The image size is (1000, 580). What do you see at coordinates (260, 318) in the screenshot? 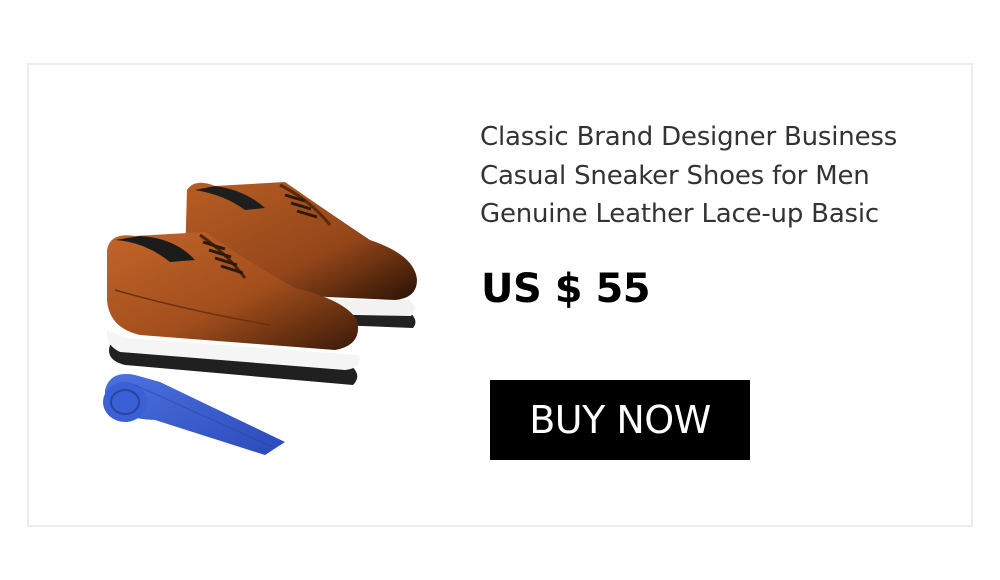
I see `shoe-image-icon` at bounding box center [260, 318].